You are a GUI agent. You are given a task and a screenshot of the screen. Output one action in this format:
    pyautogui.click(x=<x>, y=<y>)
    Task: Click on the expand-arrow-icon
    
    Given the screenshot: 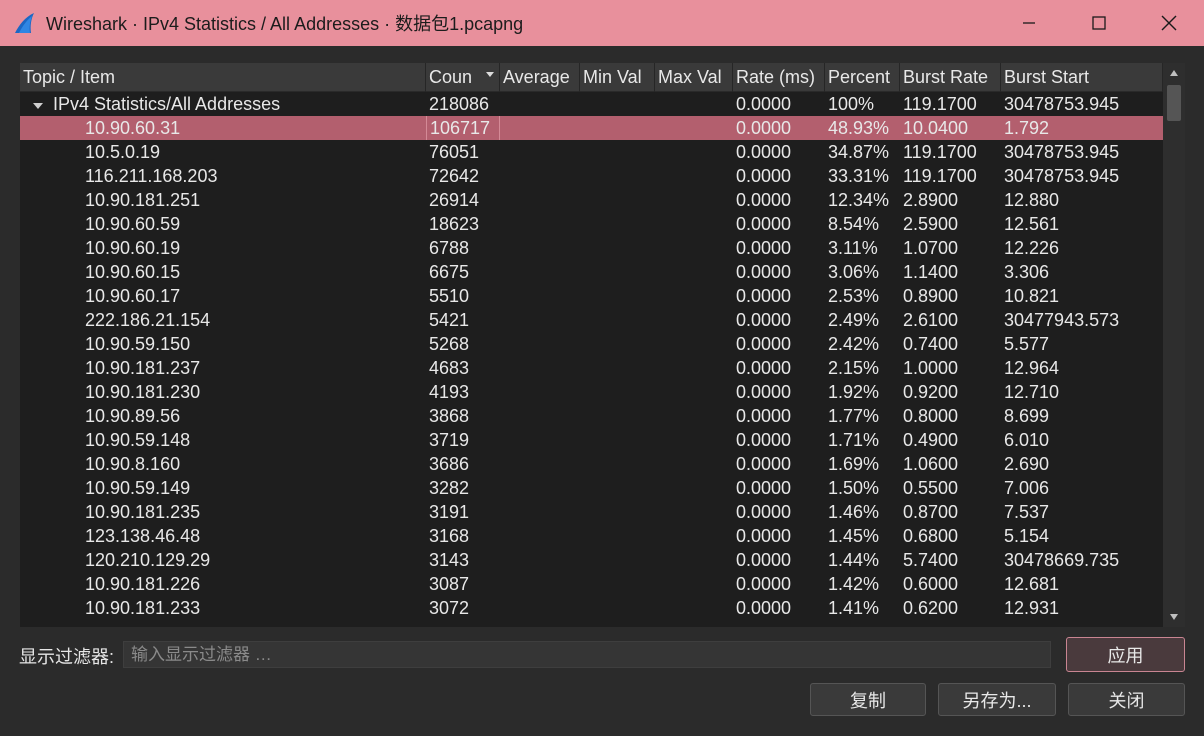 What is the action you would take?
    pyautogui.click(x=38, y=104)
    